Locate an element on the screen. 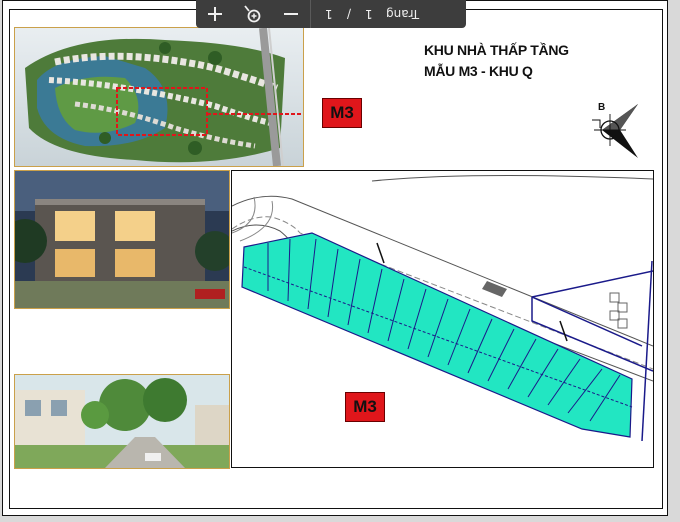 This screenshot has height=522, width=680. title-line-2: MẪU M3 - KHU Q is located at coordinates (478, 71).